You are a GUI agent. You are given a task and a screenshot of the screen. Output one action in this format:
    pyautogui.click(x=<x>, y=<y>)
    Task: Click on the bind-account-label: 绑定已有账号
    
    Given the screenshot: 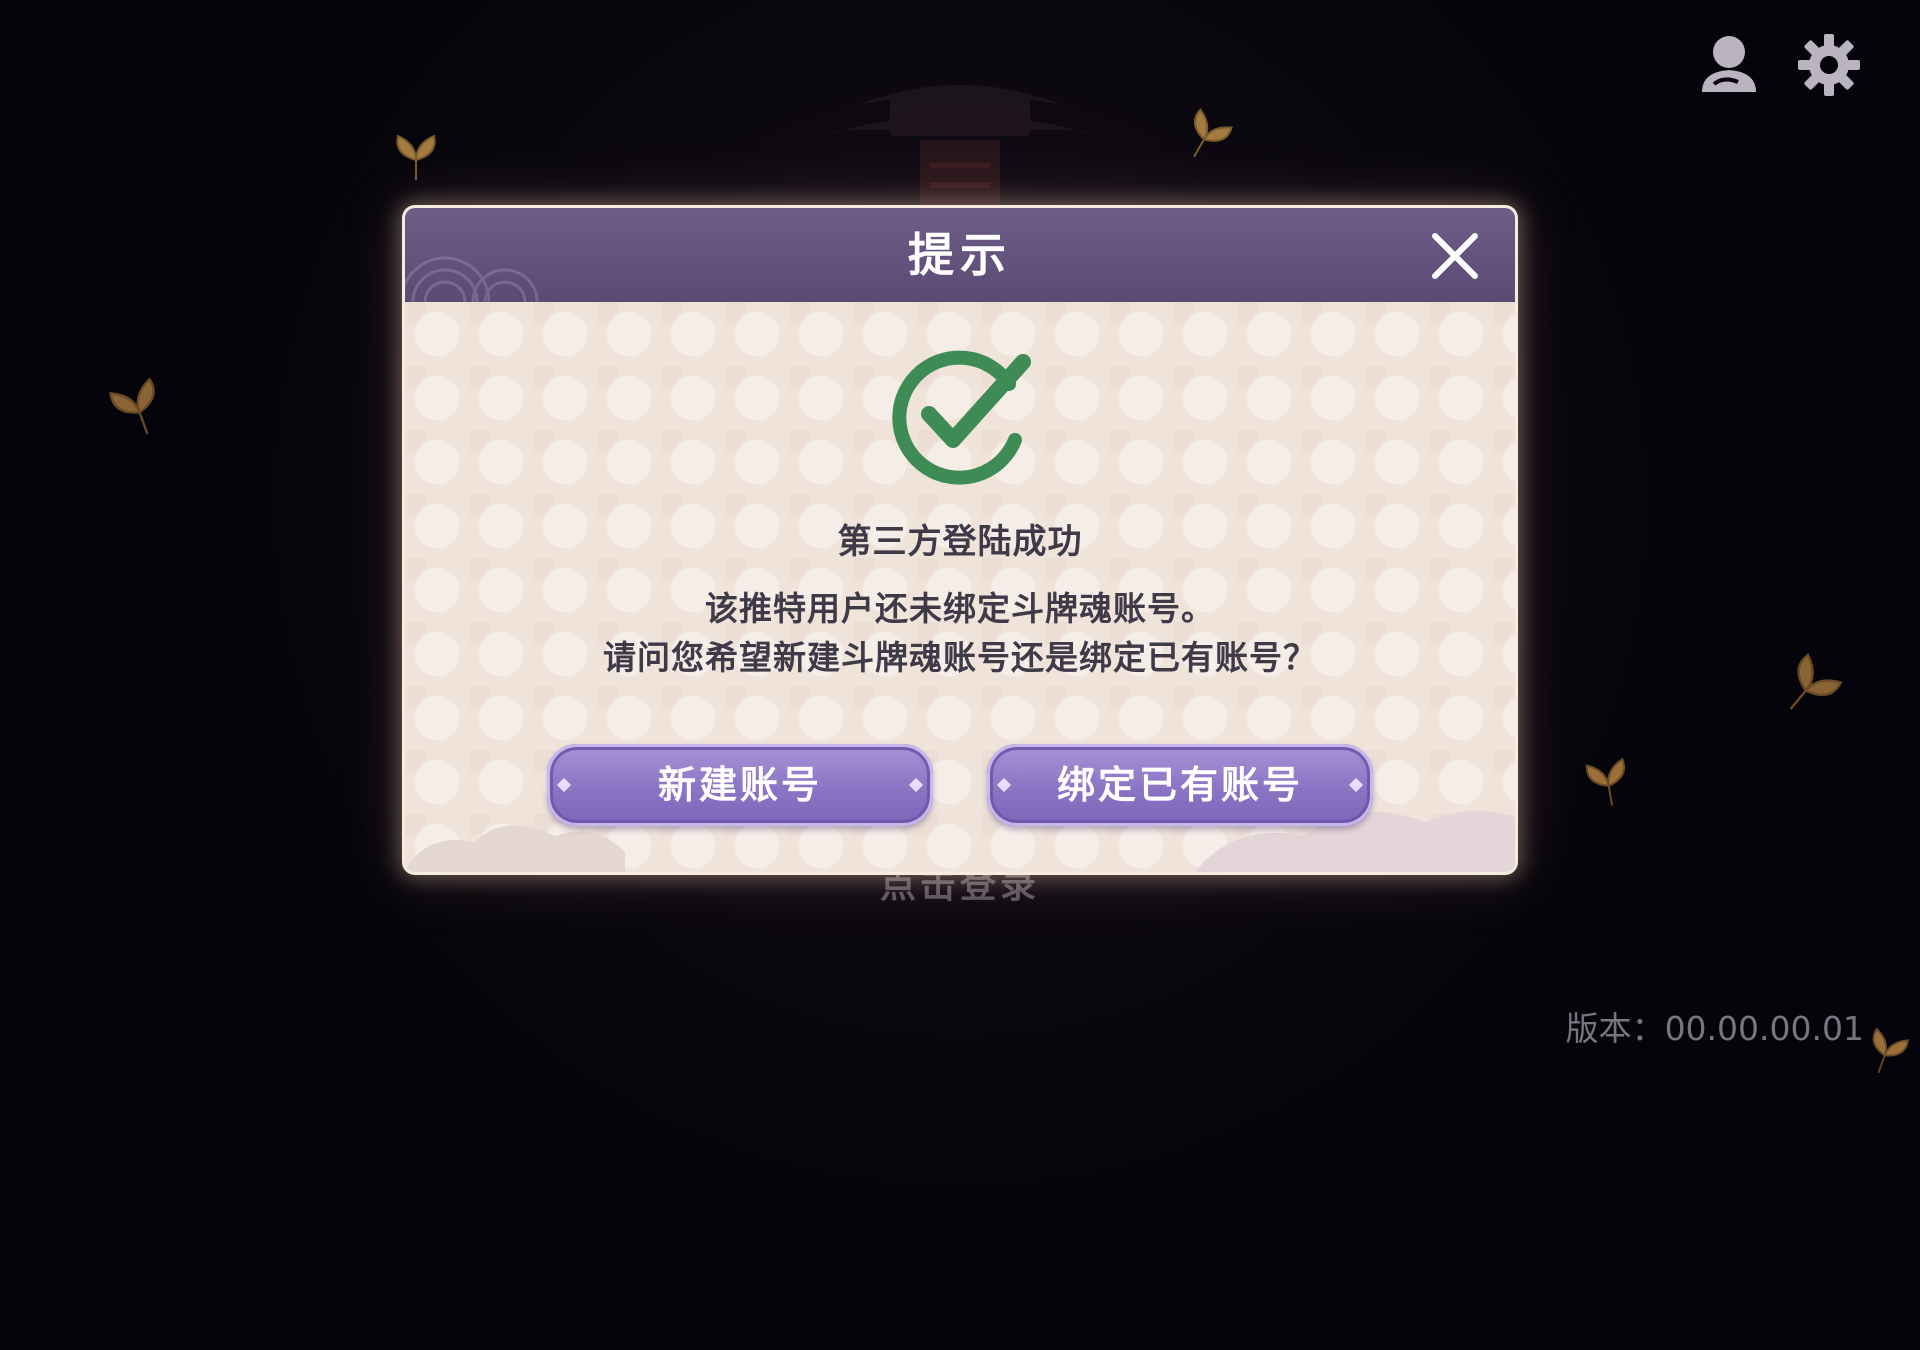 What is the action you would take?
    pyautogui.click(x=1179, y=785)
    